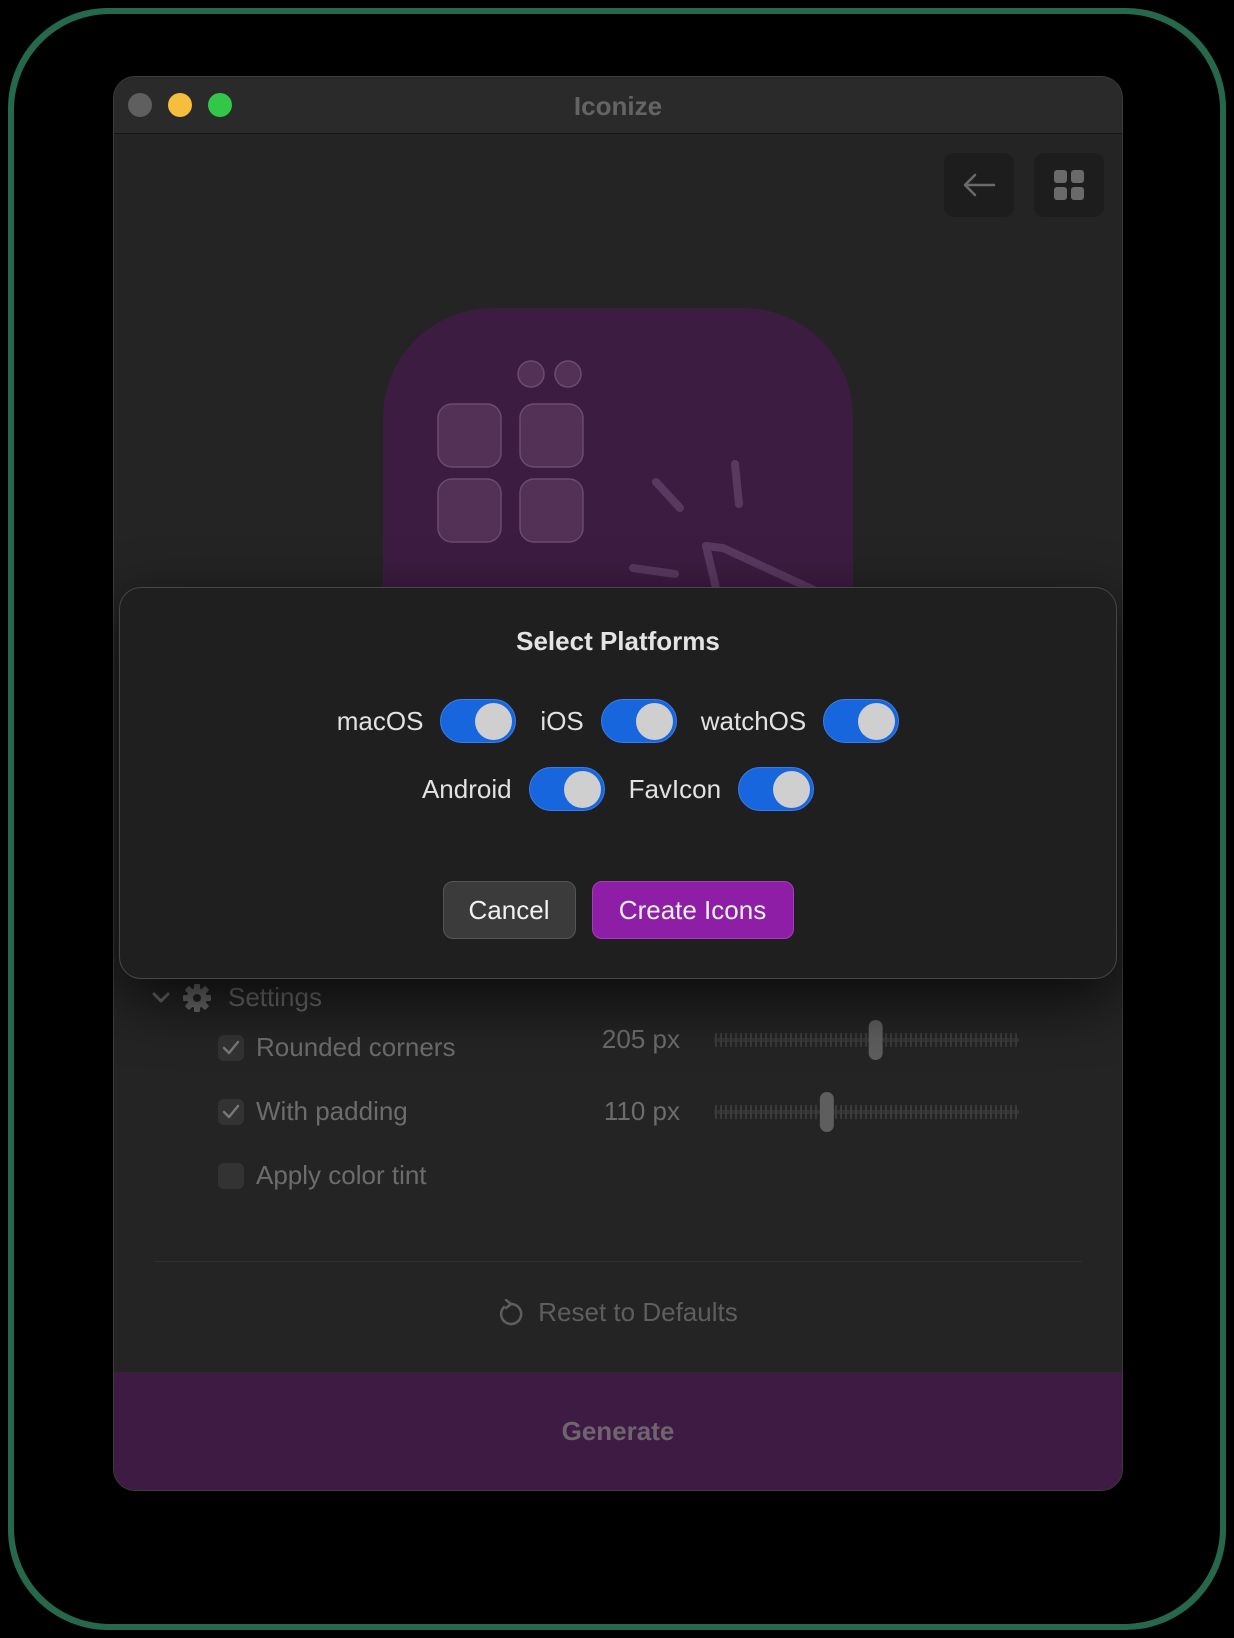 This screenshot has width=1234, height=1638. What do you see at coordinates (341, 1175) in the screenshot?
I see `color-tint-label: Apply color tint` at bounding box center [341, 1175].